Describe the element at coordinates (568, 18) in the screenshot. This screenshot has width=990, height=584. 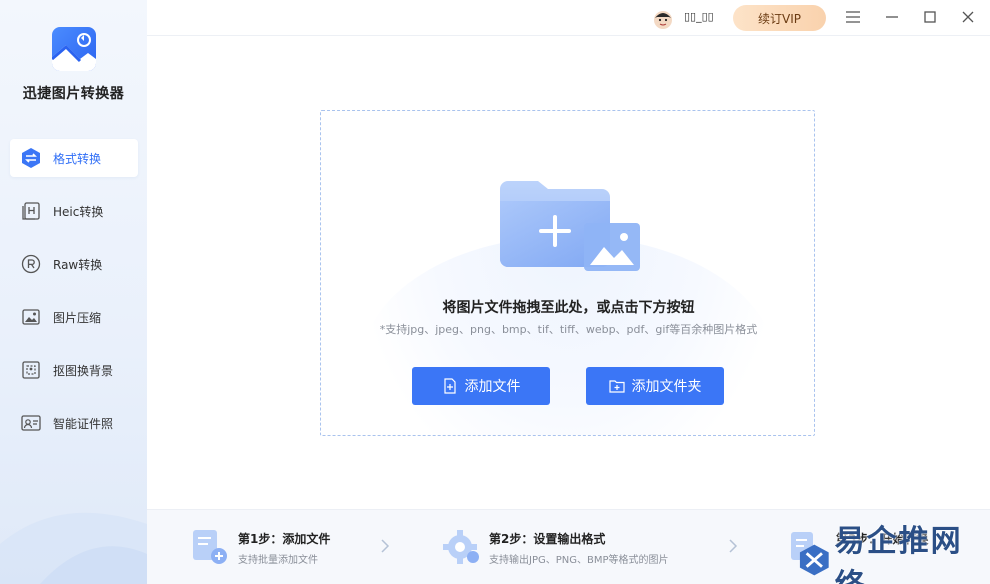
I see `title-bar: ▯▯_▯▯ 续订VIP` at that location.